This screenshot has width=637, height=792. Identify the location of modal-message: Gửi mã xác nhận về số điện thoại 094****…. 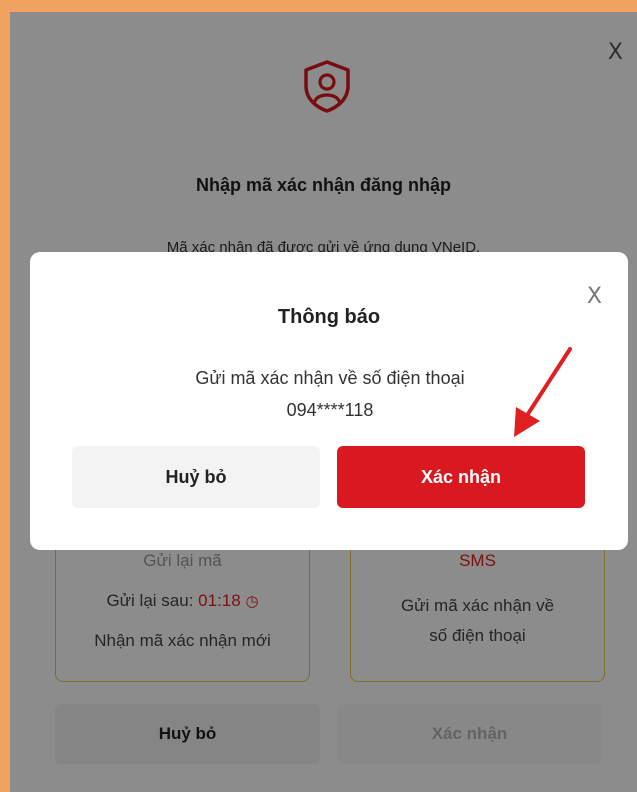
(330, 394).